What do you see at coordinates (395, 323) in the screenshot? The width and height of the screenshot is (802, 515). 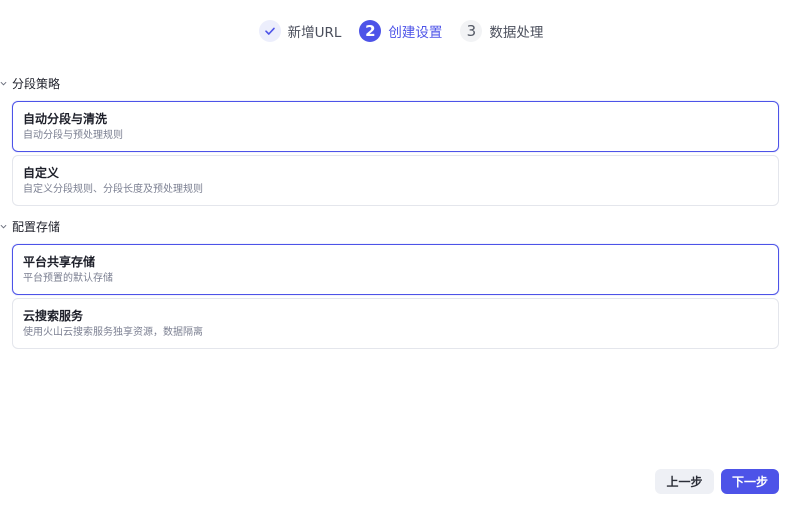 I see `option-cloud-search-service: 云搜索服务 使用火山云搜索服务独享资源，数据隔离` at bounding box center [395, 323].